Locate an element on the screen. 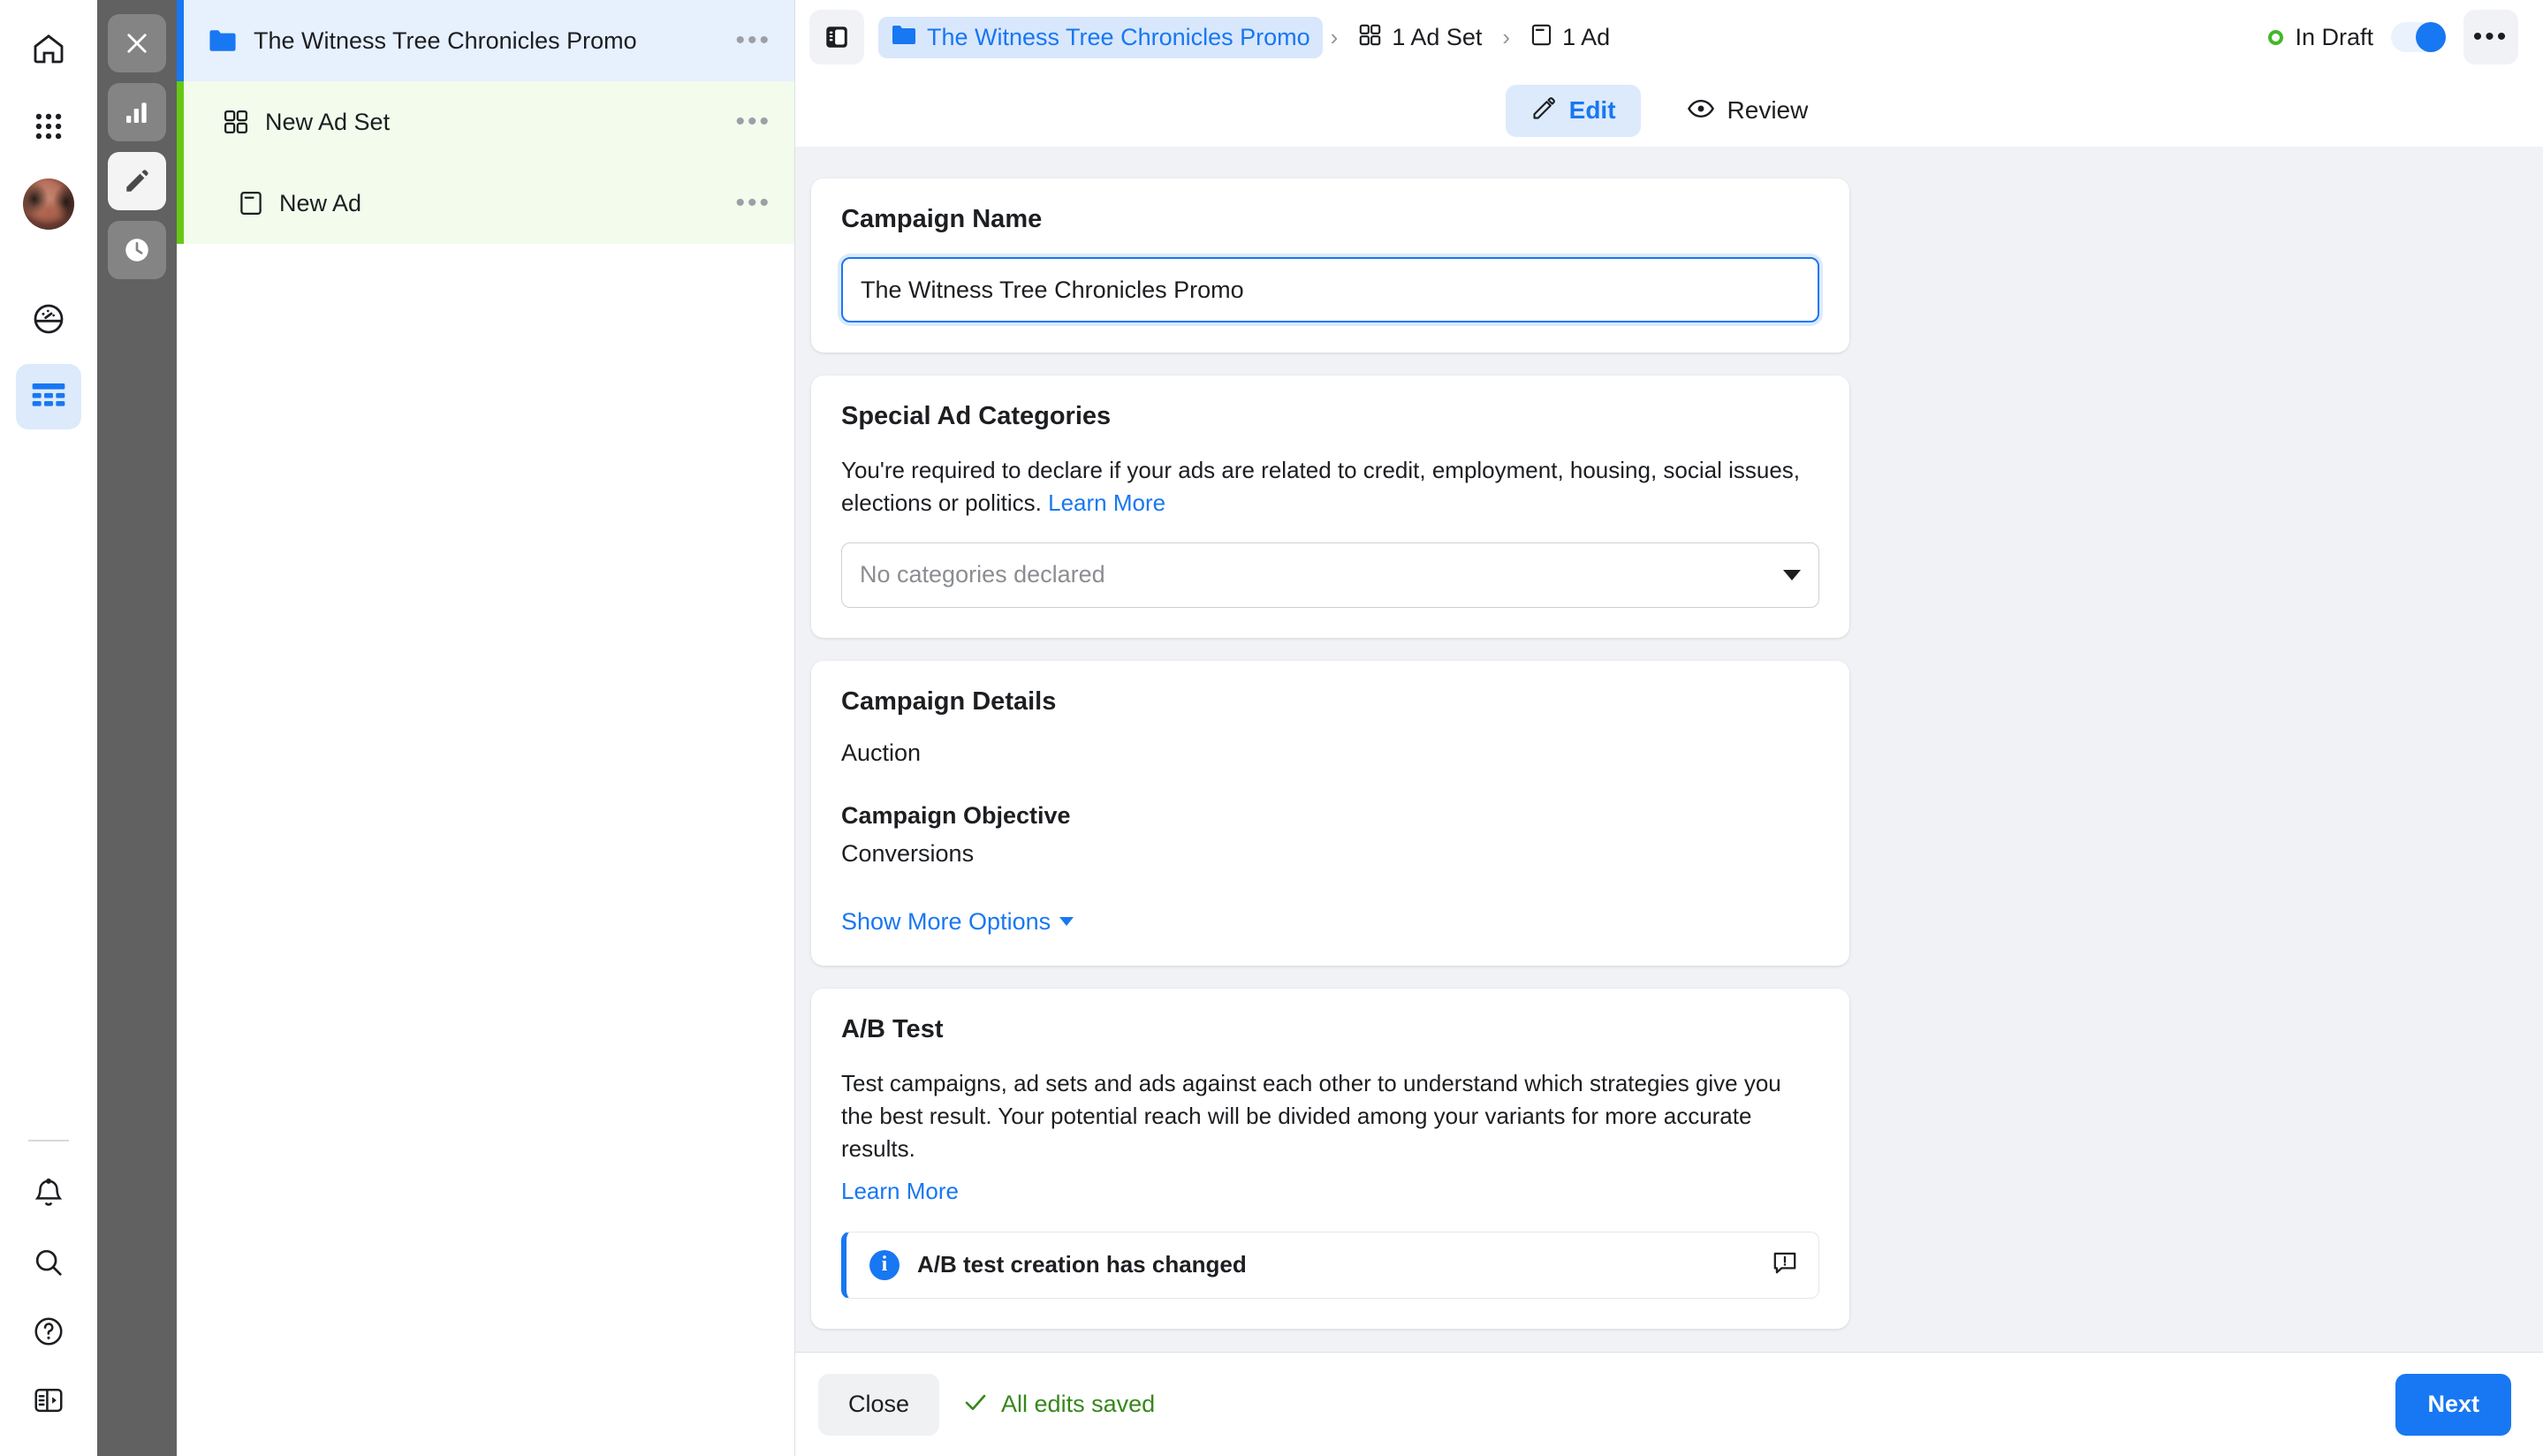  left-nav-bottom is located at coordinates (48, 1298).